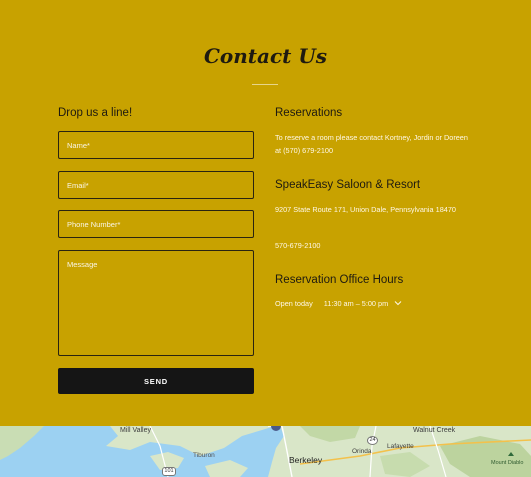 This screenshot has height=477, width=531. What do you see at coordinates (265, 56) in the screenshot?
I see `page-title: Contact Us` at bounding box center [265, 56].